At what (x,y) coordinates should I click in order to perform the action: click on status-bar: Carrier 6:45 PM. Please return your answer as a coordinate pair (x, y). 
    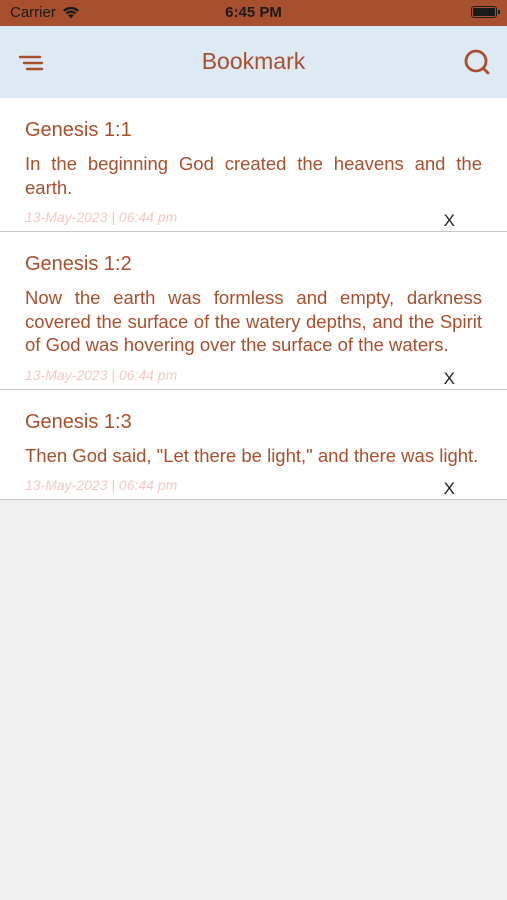
    Looking at the image, I should click on (253, 13).